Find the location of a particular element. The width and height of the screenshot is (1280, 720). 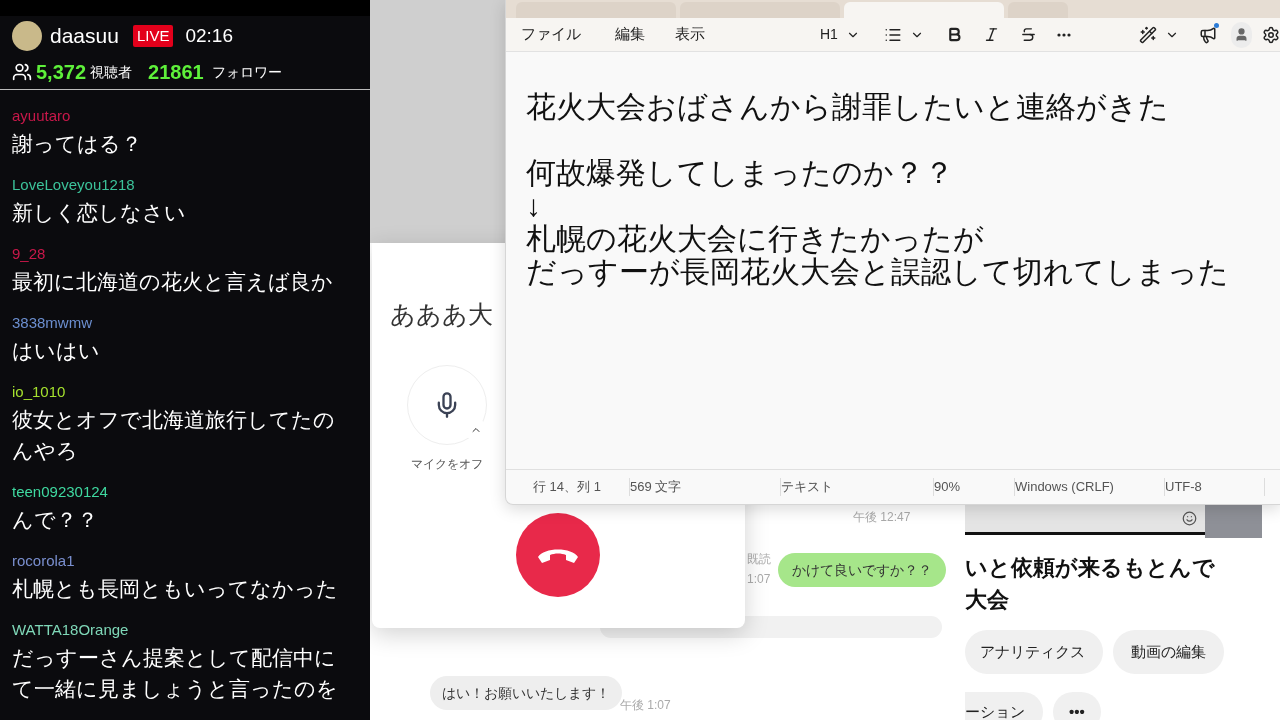

chat-username: teen09230124 is located at coordinates (60, 492).